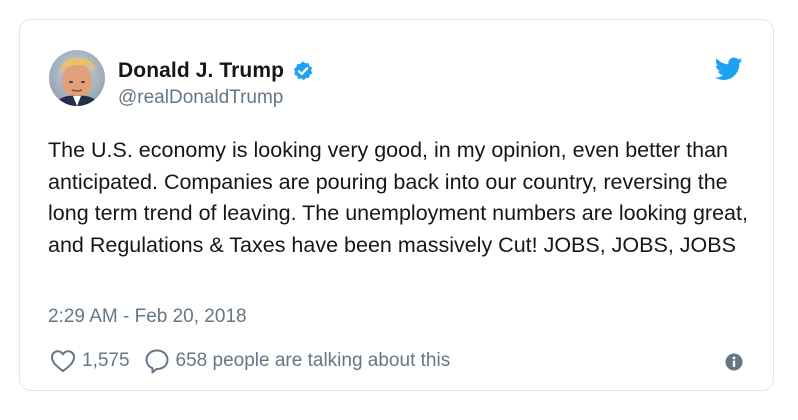 Image resolution: width=798 pixels, height=420 pixels. I want to click on heart-icon, so click(63, 361).